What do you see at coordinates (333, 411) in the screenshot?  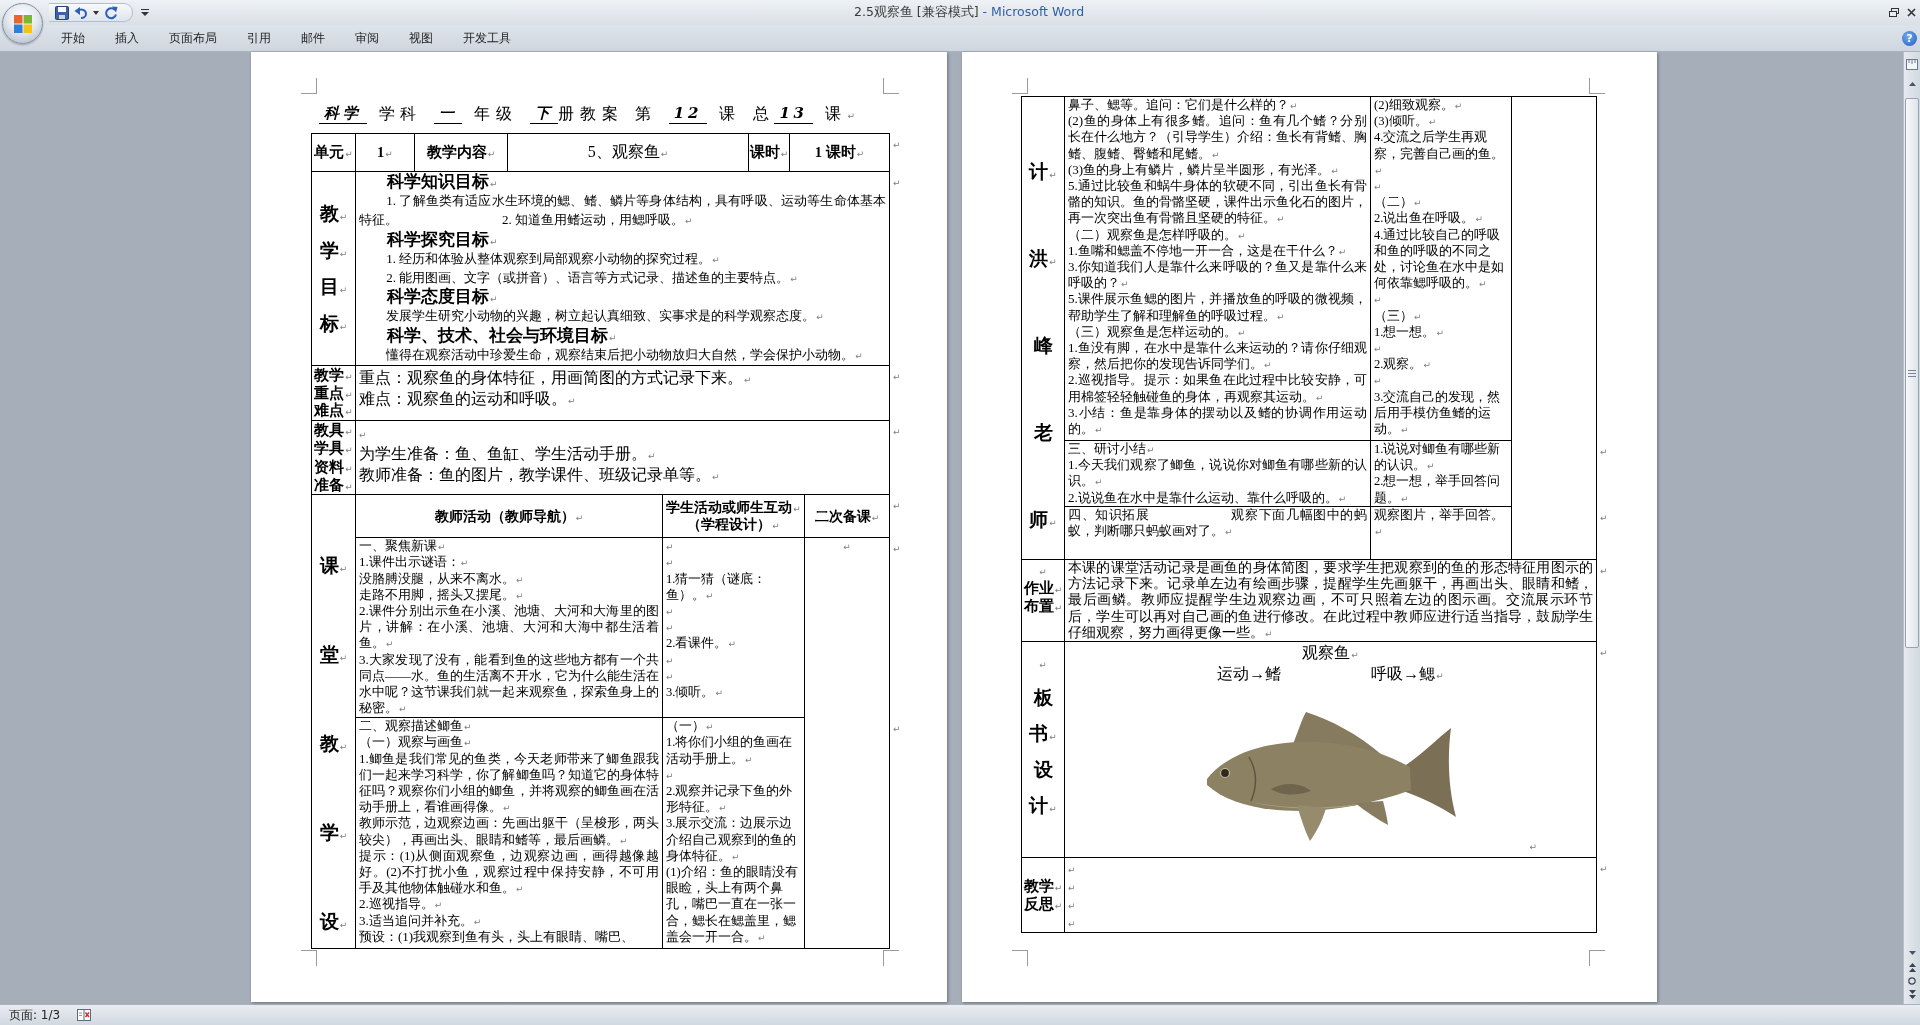 I see `row-label: 难点↵` at bounding box center [333, 411].